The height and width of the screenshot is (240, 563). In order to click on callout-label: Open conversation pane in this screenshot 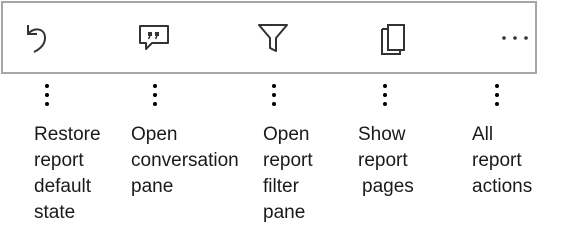, I will do `click(185, 161)`.